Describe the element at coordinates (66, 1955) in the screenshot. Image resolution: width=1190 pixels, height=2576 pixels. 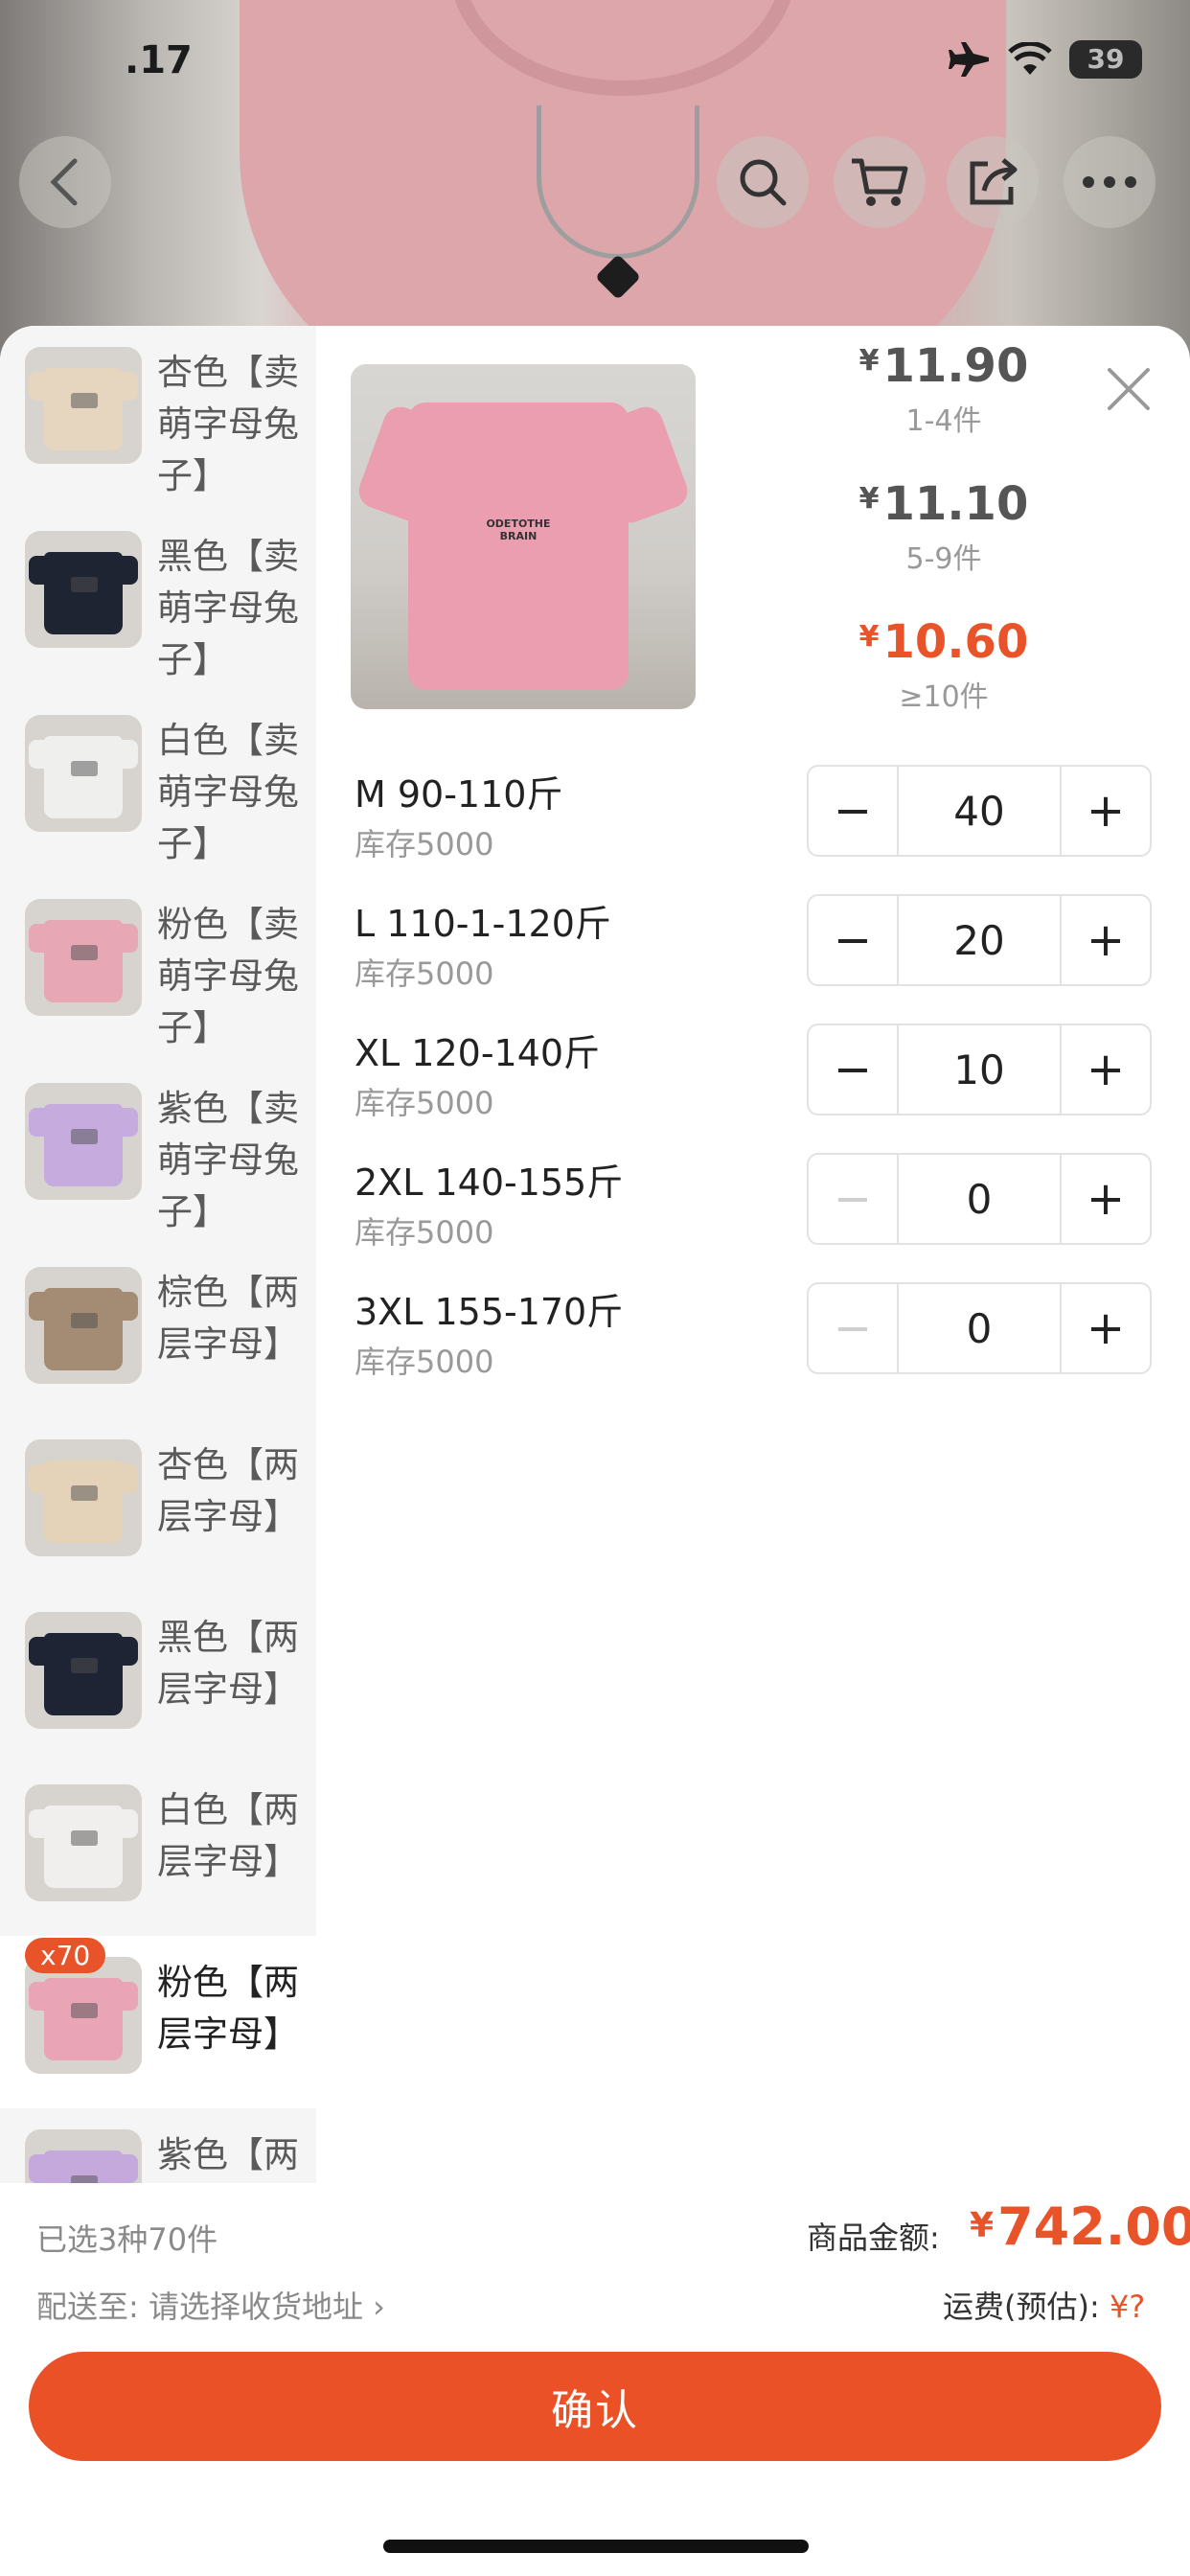
I see `quantity-badge: x70` at that location.